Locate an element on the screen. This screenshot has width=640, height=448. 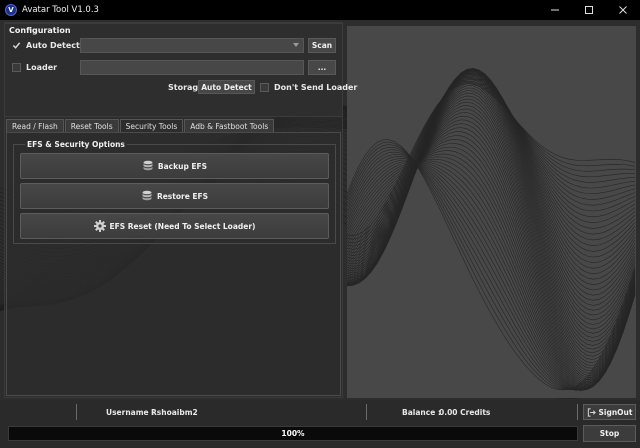
balance-label: Balance : is located at coordinates (421, 412).